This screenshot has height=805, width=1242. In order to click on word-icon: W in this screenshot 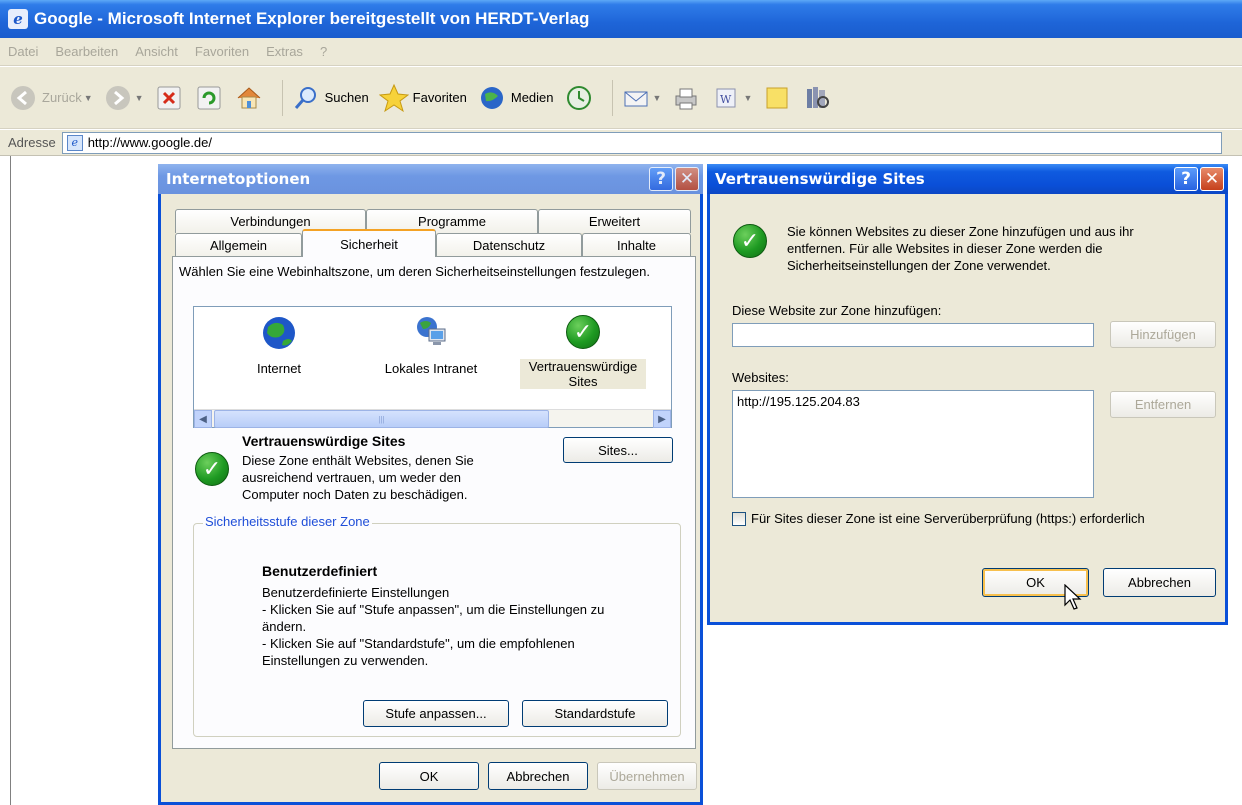, I will do `click(726, 98)`.